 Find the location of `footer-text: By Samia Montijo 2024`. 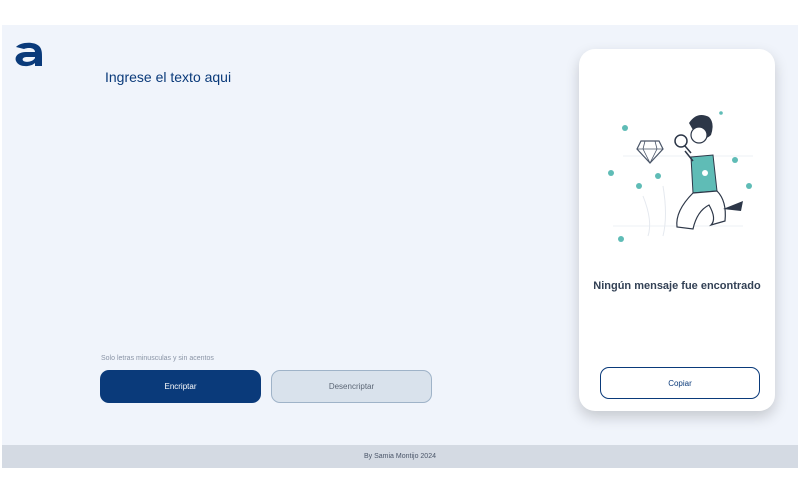

footer-text: By Samia Montijo 2024 is located at coordinates (400, 456).